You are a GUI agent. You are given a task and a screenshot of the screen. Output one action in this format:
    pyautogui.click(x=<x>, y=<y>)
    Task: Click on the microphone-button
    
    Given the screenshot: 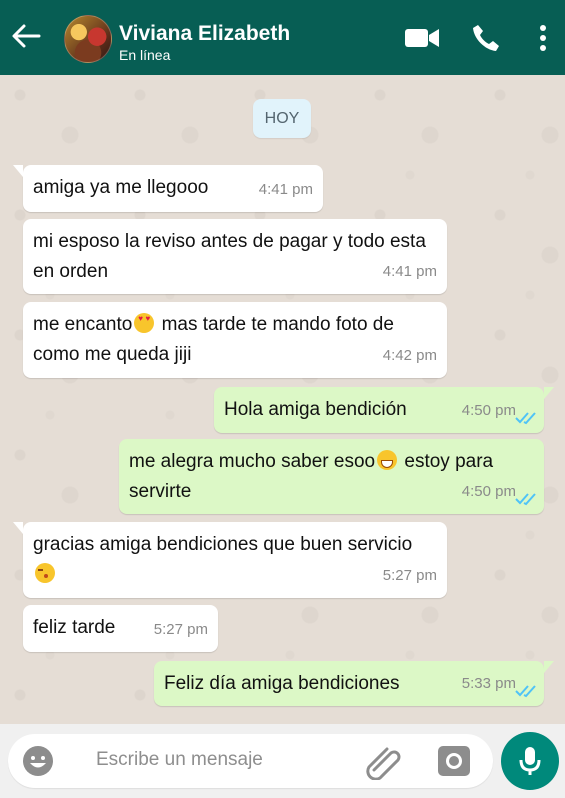 What is the action you would take?
    pyautogui.click(x=530, y=761)
    